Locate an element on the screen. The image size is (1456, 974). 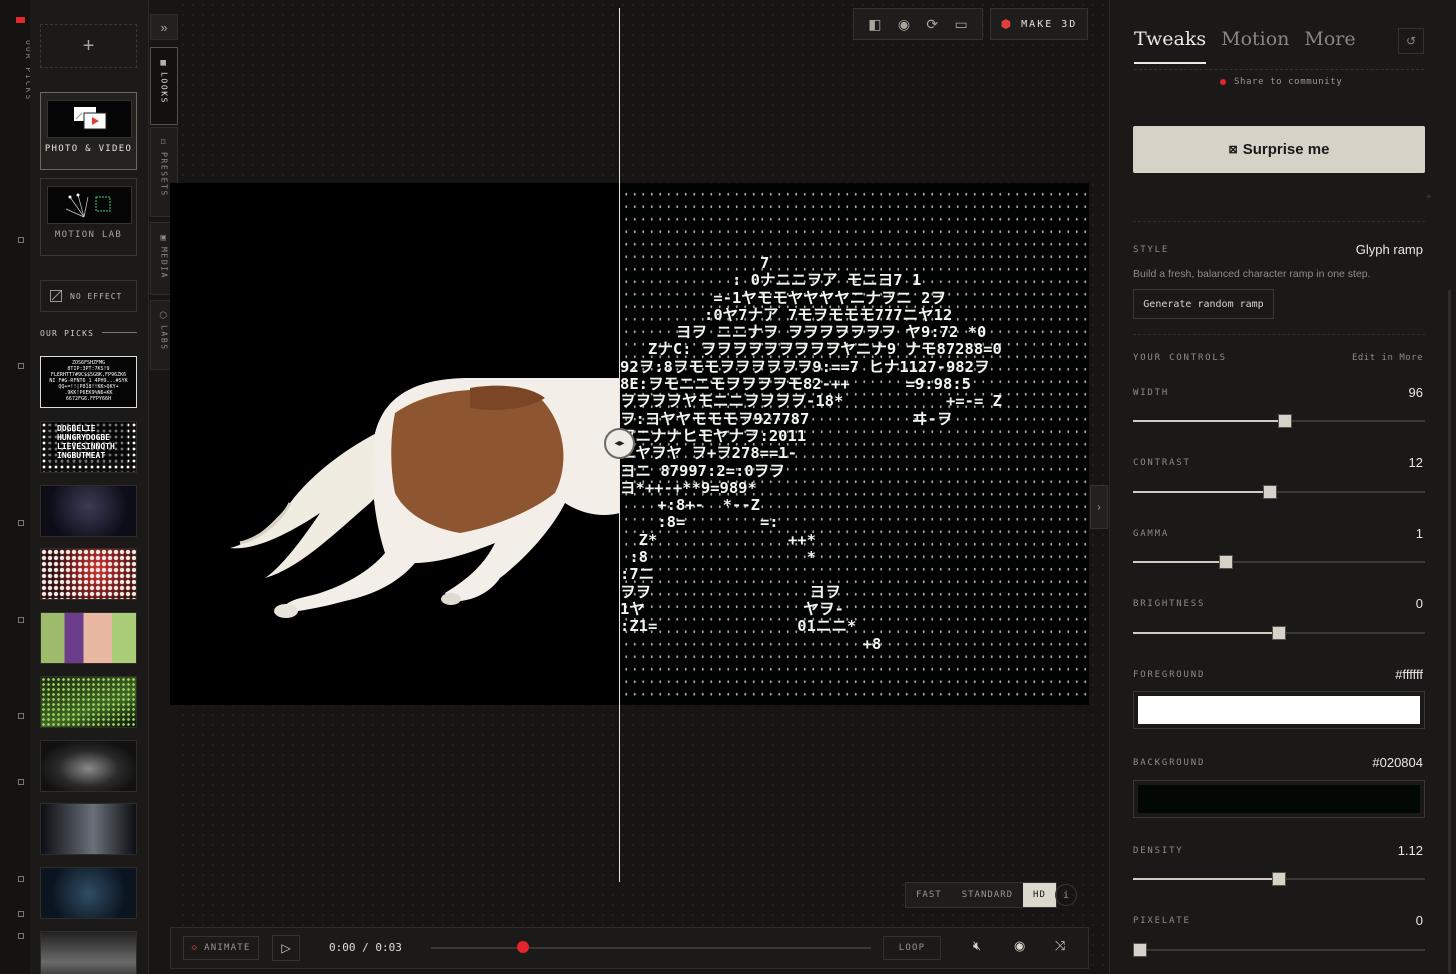
pixelate-slider is located at coordinates (1279, 950).